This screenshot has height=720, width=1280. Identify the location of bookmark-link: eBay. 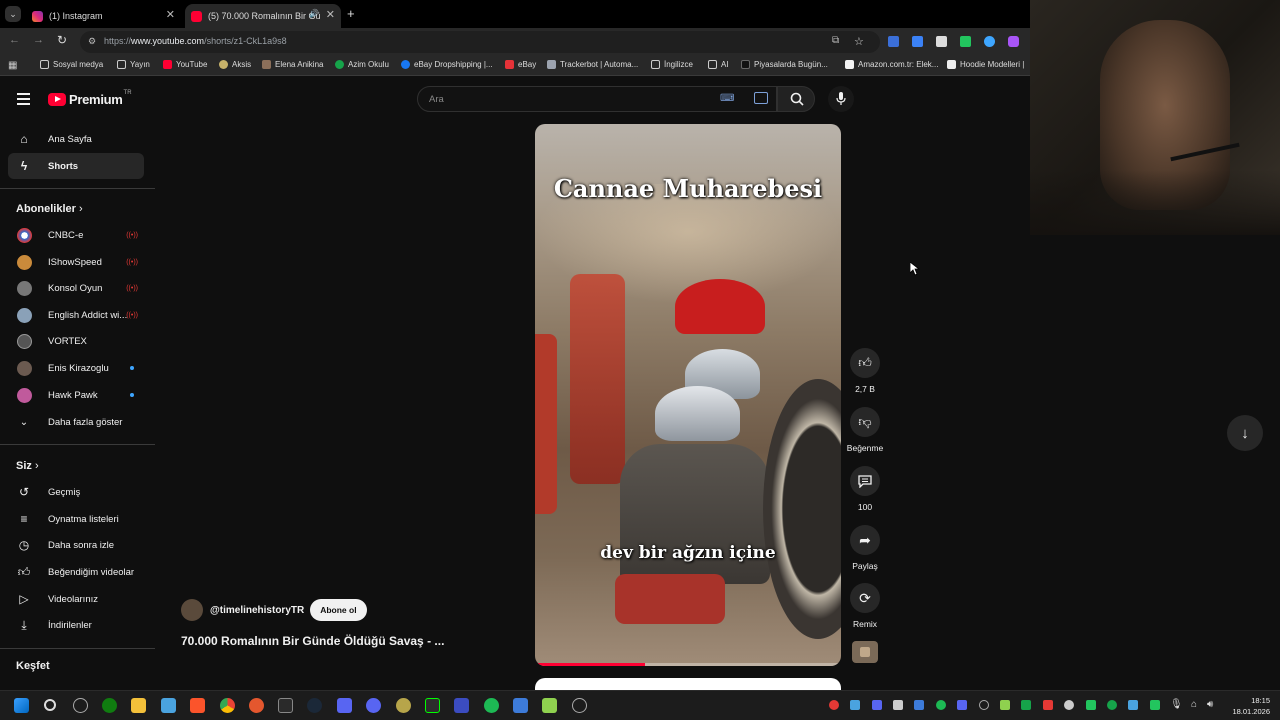
(520, 64).